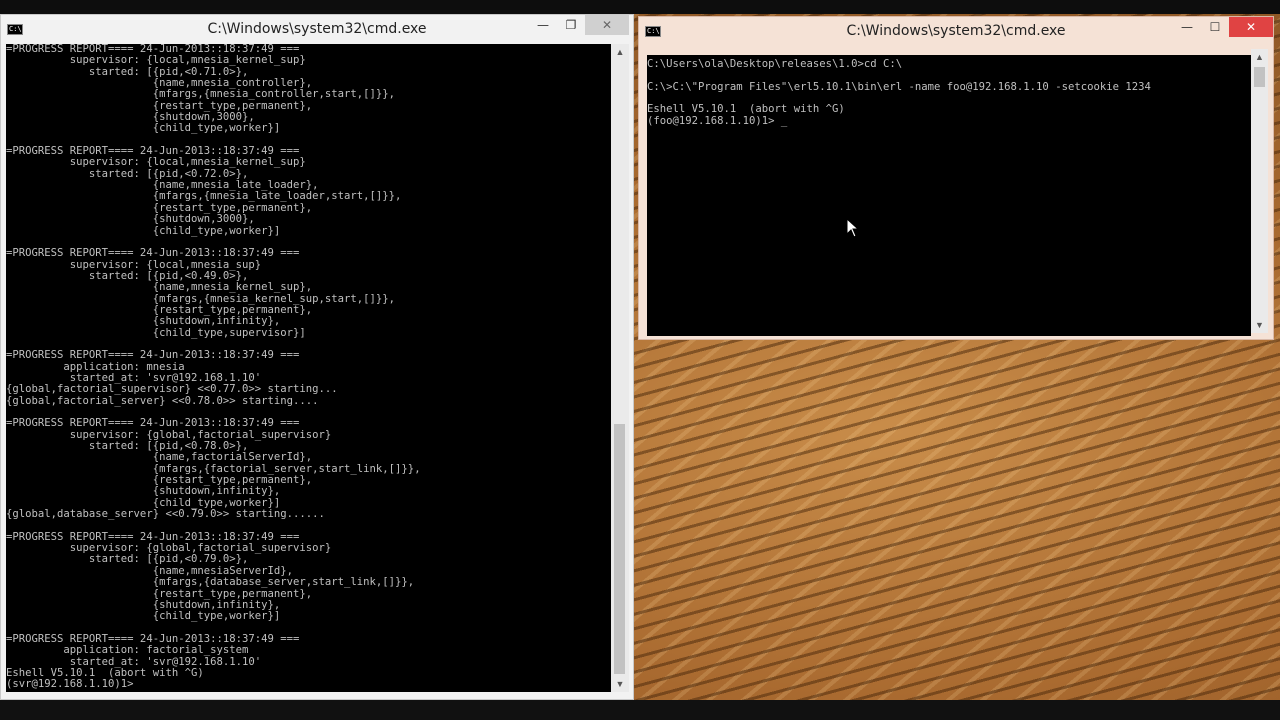 The image size is (1280, 720). What do you see at coordinates (143, 321) in the screenshot?
I see `console-line: {shutdown,infinity},` at bounding box center [143, 321].